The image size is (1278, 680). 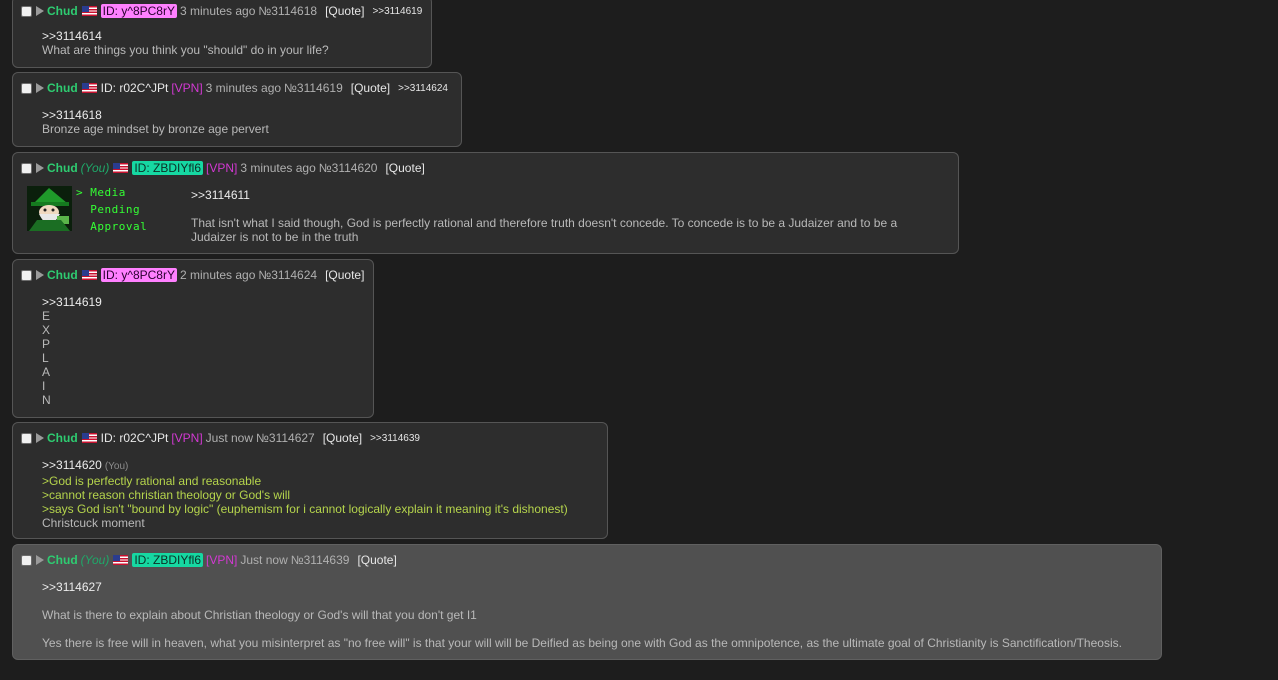 I want to click on post-text: E, so click(x=46, y=316).